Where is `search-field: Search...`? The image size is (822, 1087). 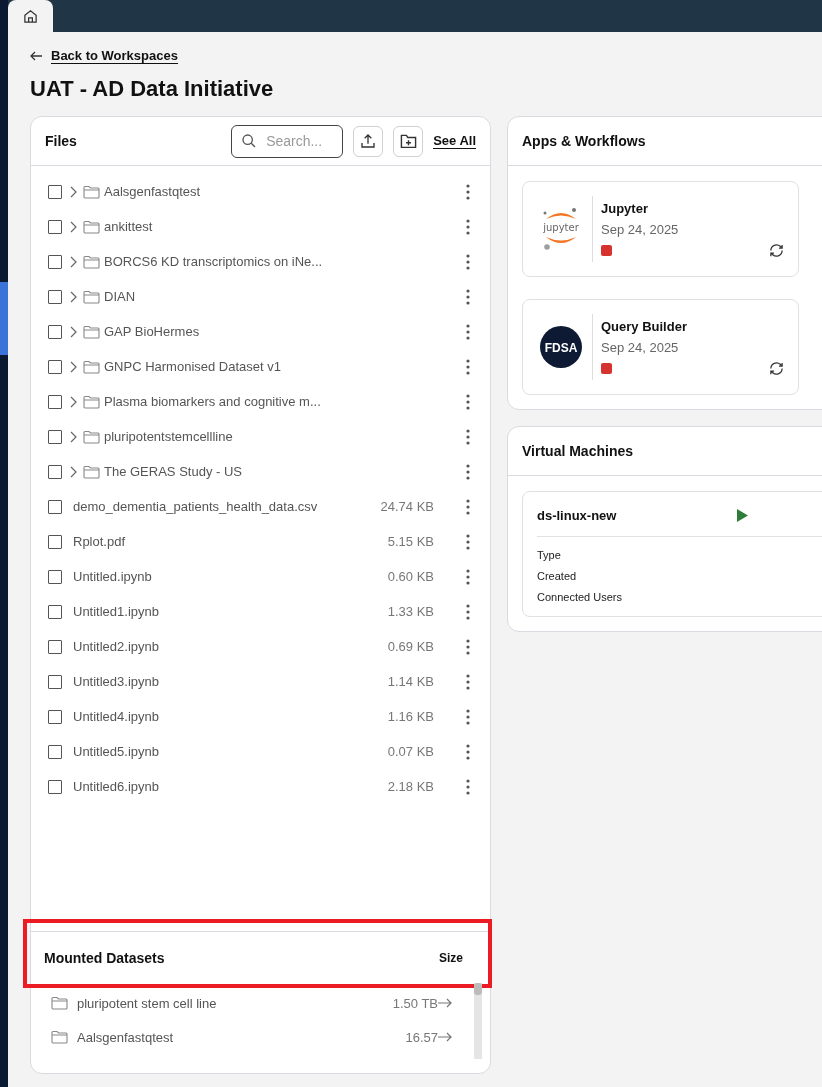
search-field: Search... is located at coordinates (287, 141).